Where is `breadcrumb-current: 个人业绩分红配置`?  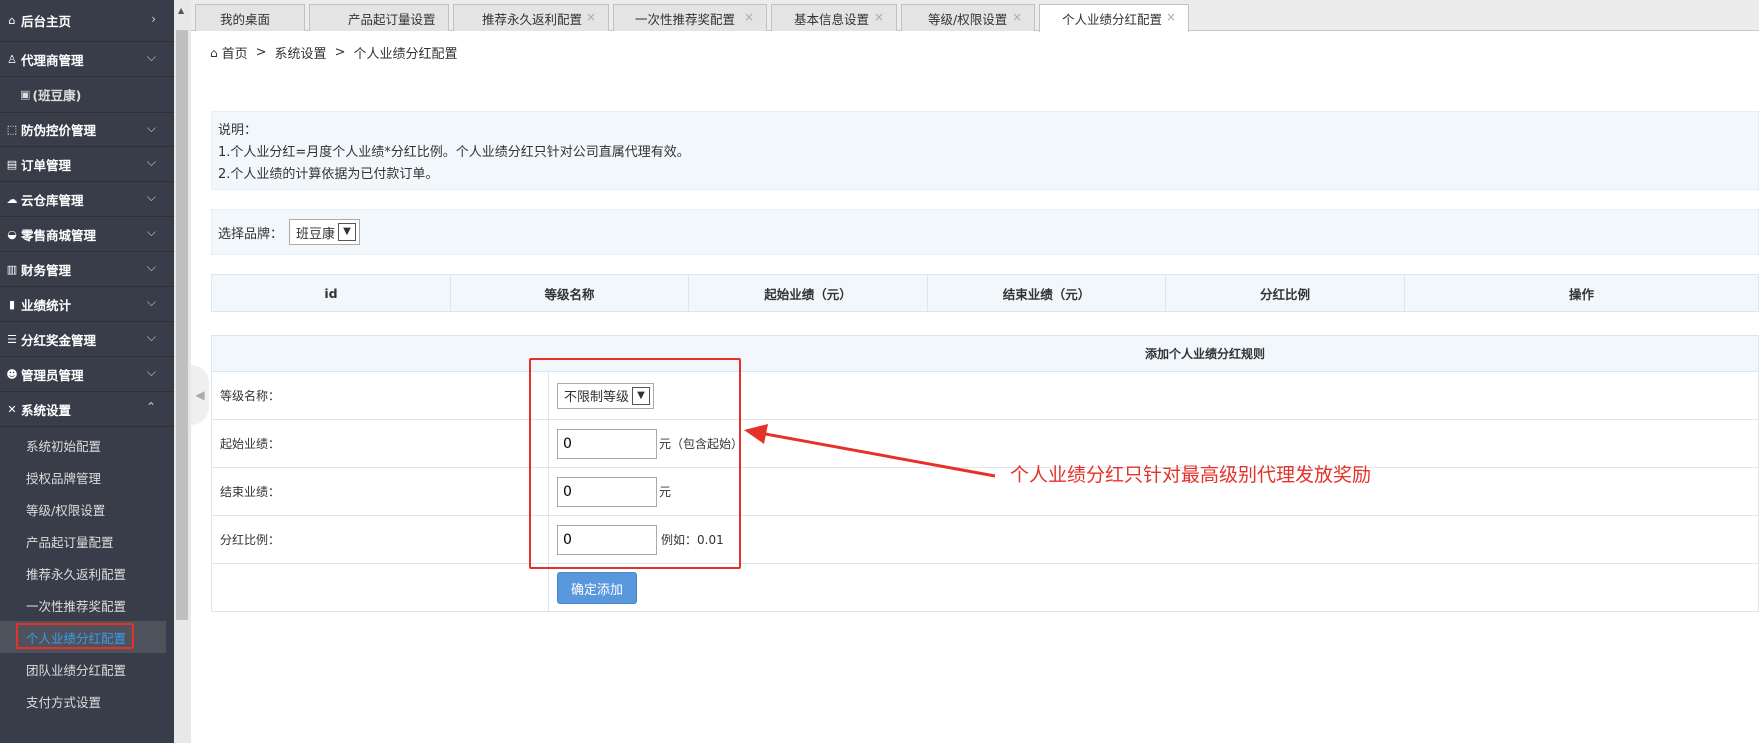 breadcrumb-current: 个人业绩分红配置 is located at coordinates (405, 54).